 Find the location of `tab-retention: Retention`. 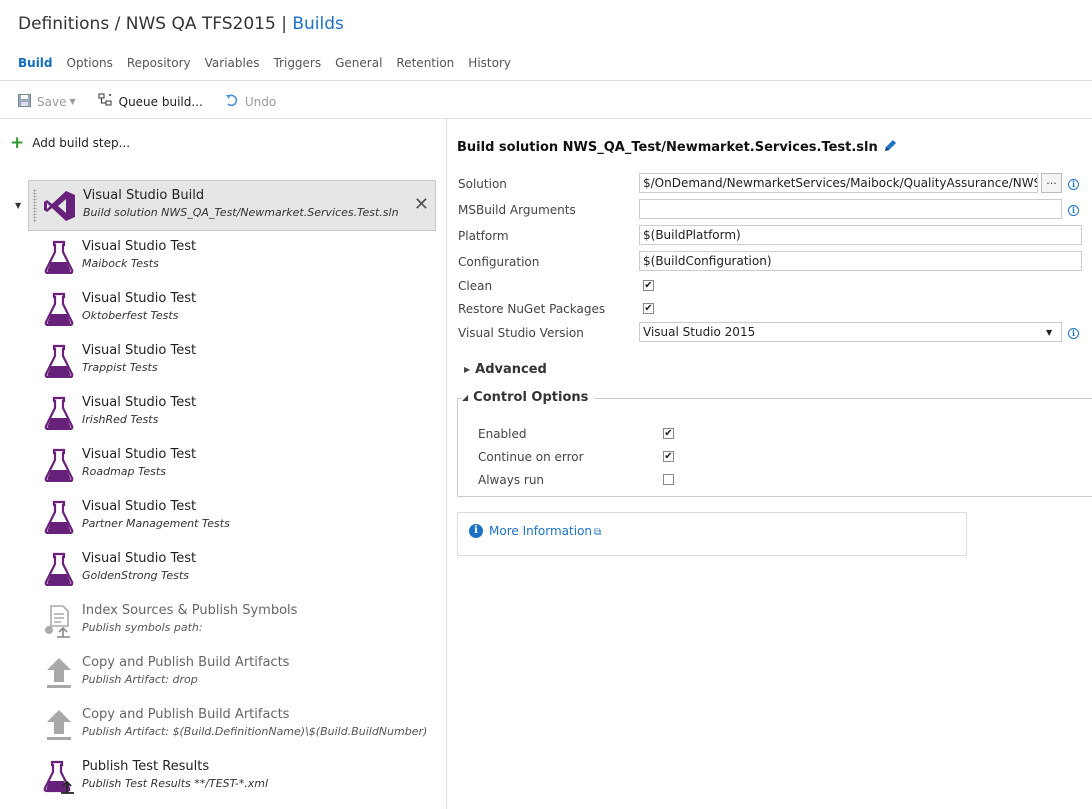

tab-retention: Retention is located at coordinates (425, 63).